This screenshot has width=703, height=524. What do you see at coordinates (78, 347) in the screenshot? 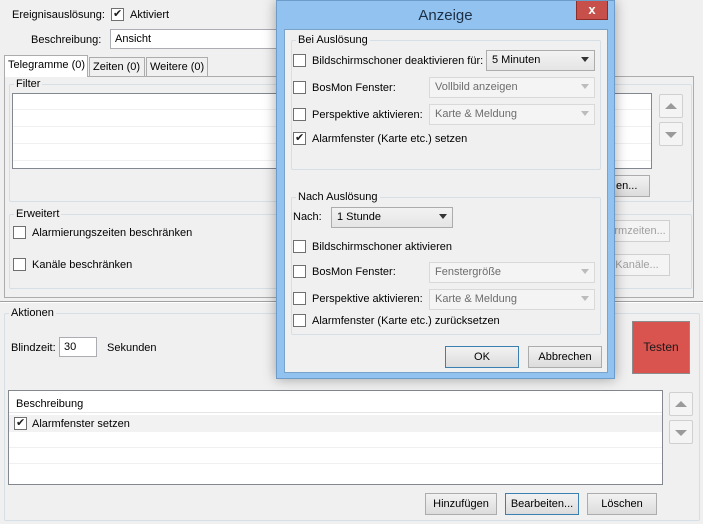
I see `blindzeit-input: 30` at bounding box center [78, 347].